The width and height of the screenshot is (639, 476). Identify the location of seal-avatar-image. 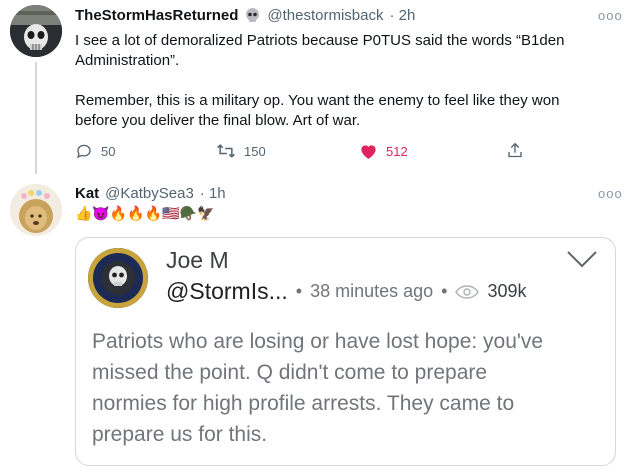
(118, 278).